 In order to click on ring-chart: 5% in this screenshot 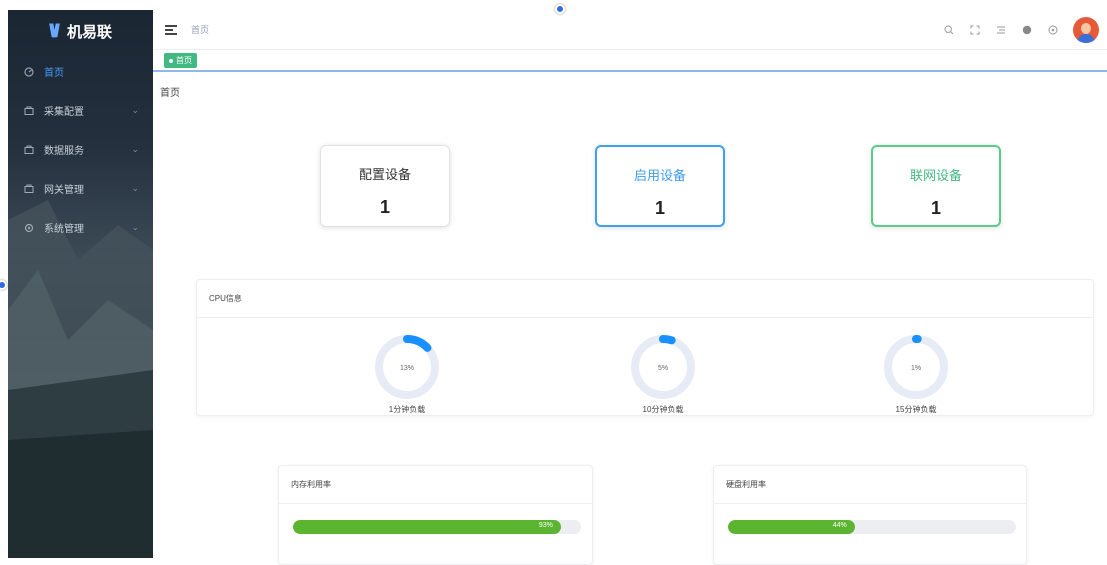, I will do `click(663, 367)`.